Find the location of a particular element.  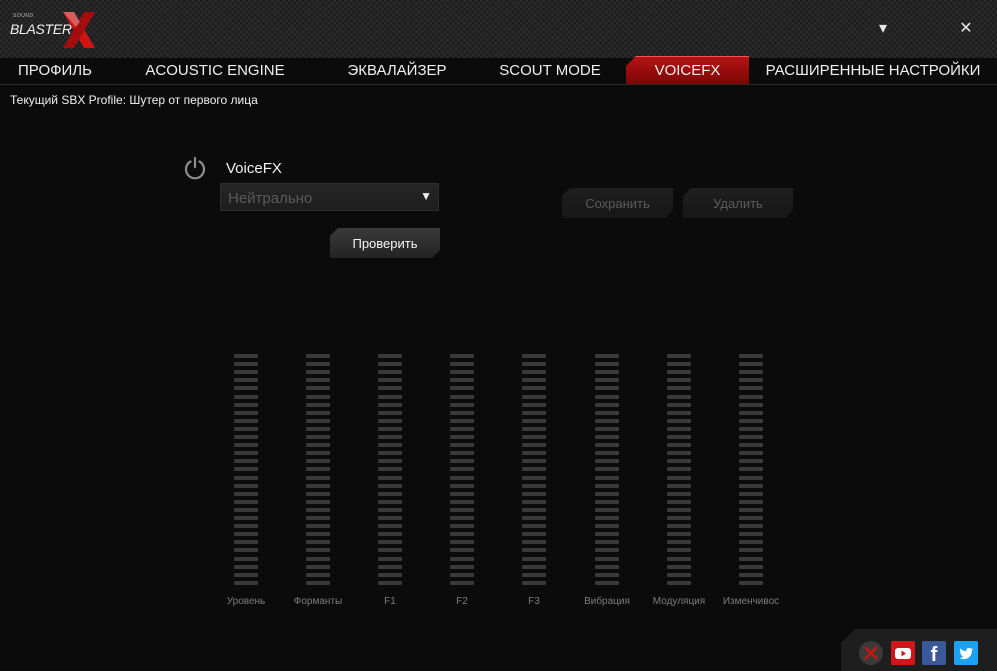

twitter-icon is located at coordinates (966, 653).